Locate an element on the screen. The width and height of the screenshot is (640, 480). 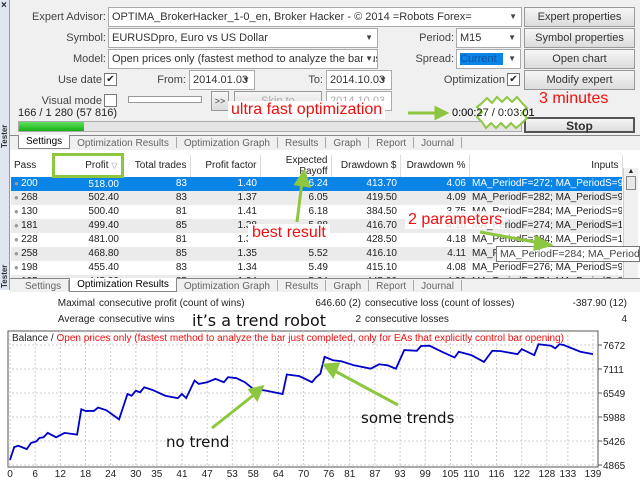
annotation-some-trends: some trends is located at coordinates (408, 418).